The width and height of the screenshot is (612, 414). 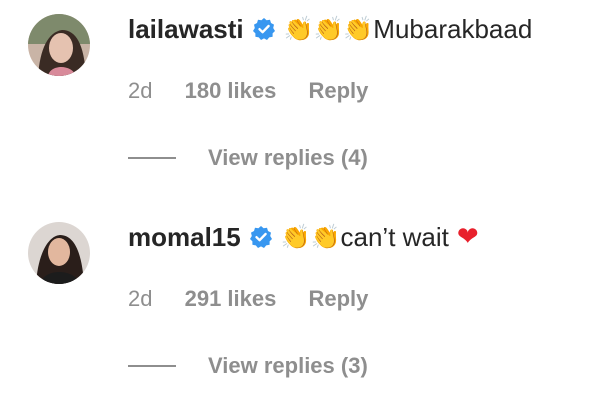 What do you see at coordinates (310, 237) in the screenshot?
I see `clapping-hands-icon: 👏👏` at bounding box center [310, 237].